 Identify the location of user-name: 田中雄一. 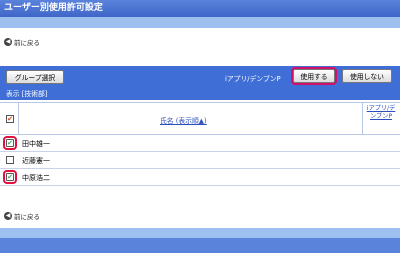
(36, 144).